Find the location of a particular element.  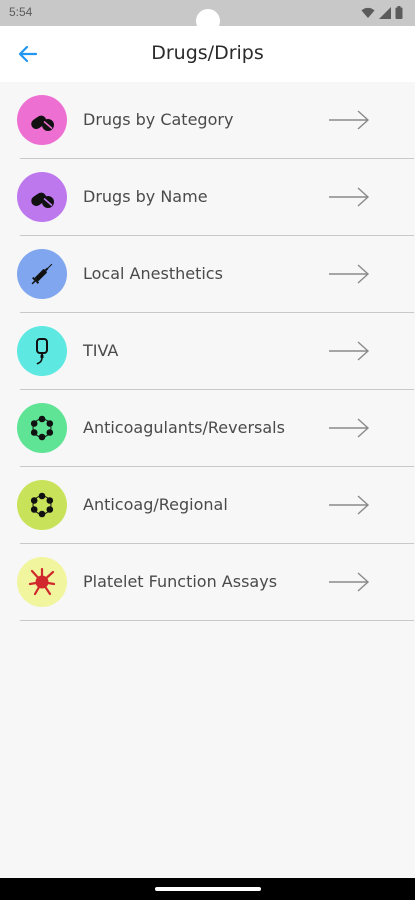

app-bar: Drugs/Drips is located at coordinates (207, 54).